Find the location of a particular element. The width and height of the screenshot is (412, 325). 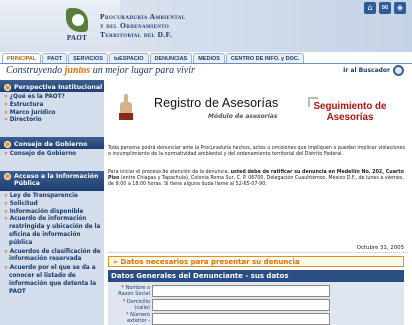

slogan-end: un mejor lugar para vivir is located at coordinates (142, 70).